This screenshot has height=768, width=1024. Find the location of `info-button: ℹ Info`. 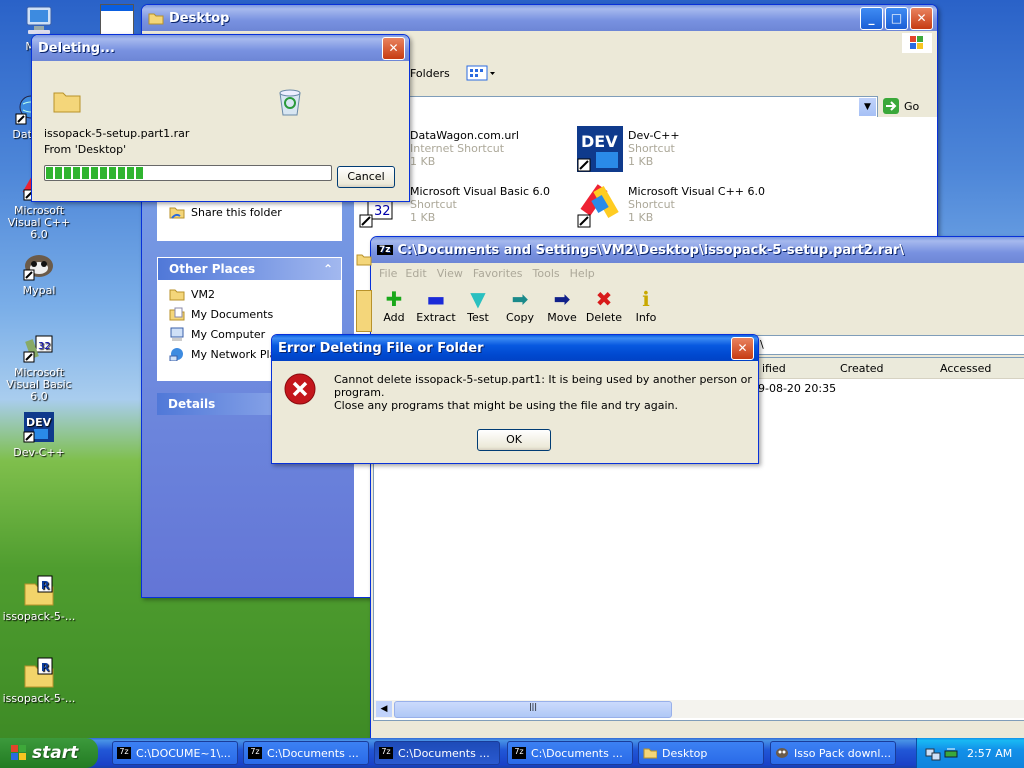

info-button: ℹ Info is located at coordinates (646, 305).